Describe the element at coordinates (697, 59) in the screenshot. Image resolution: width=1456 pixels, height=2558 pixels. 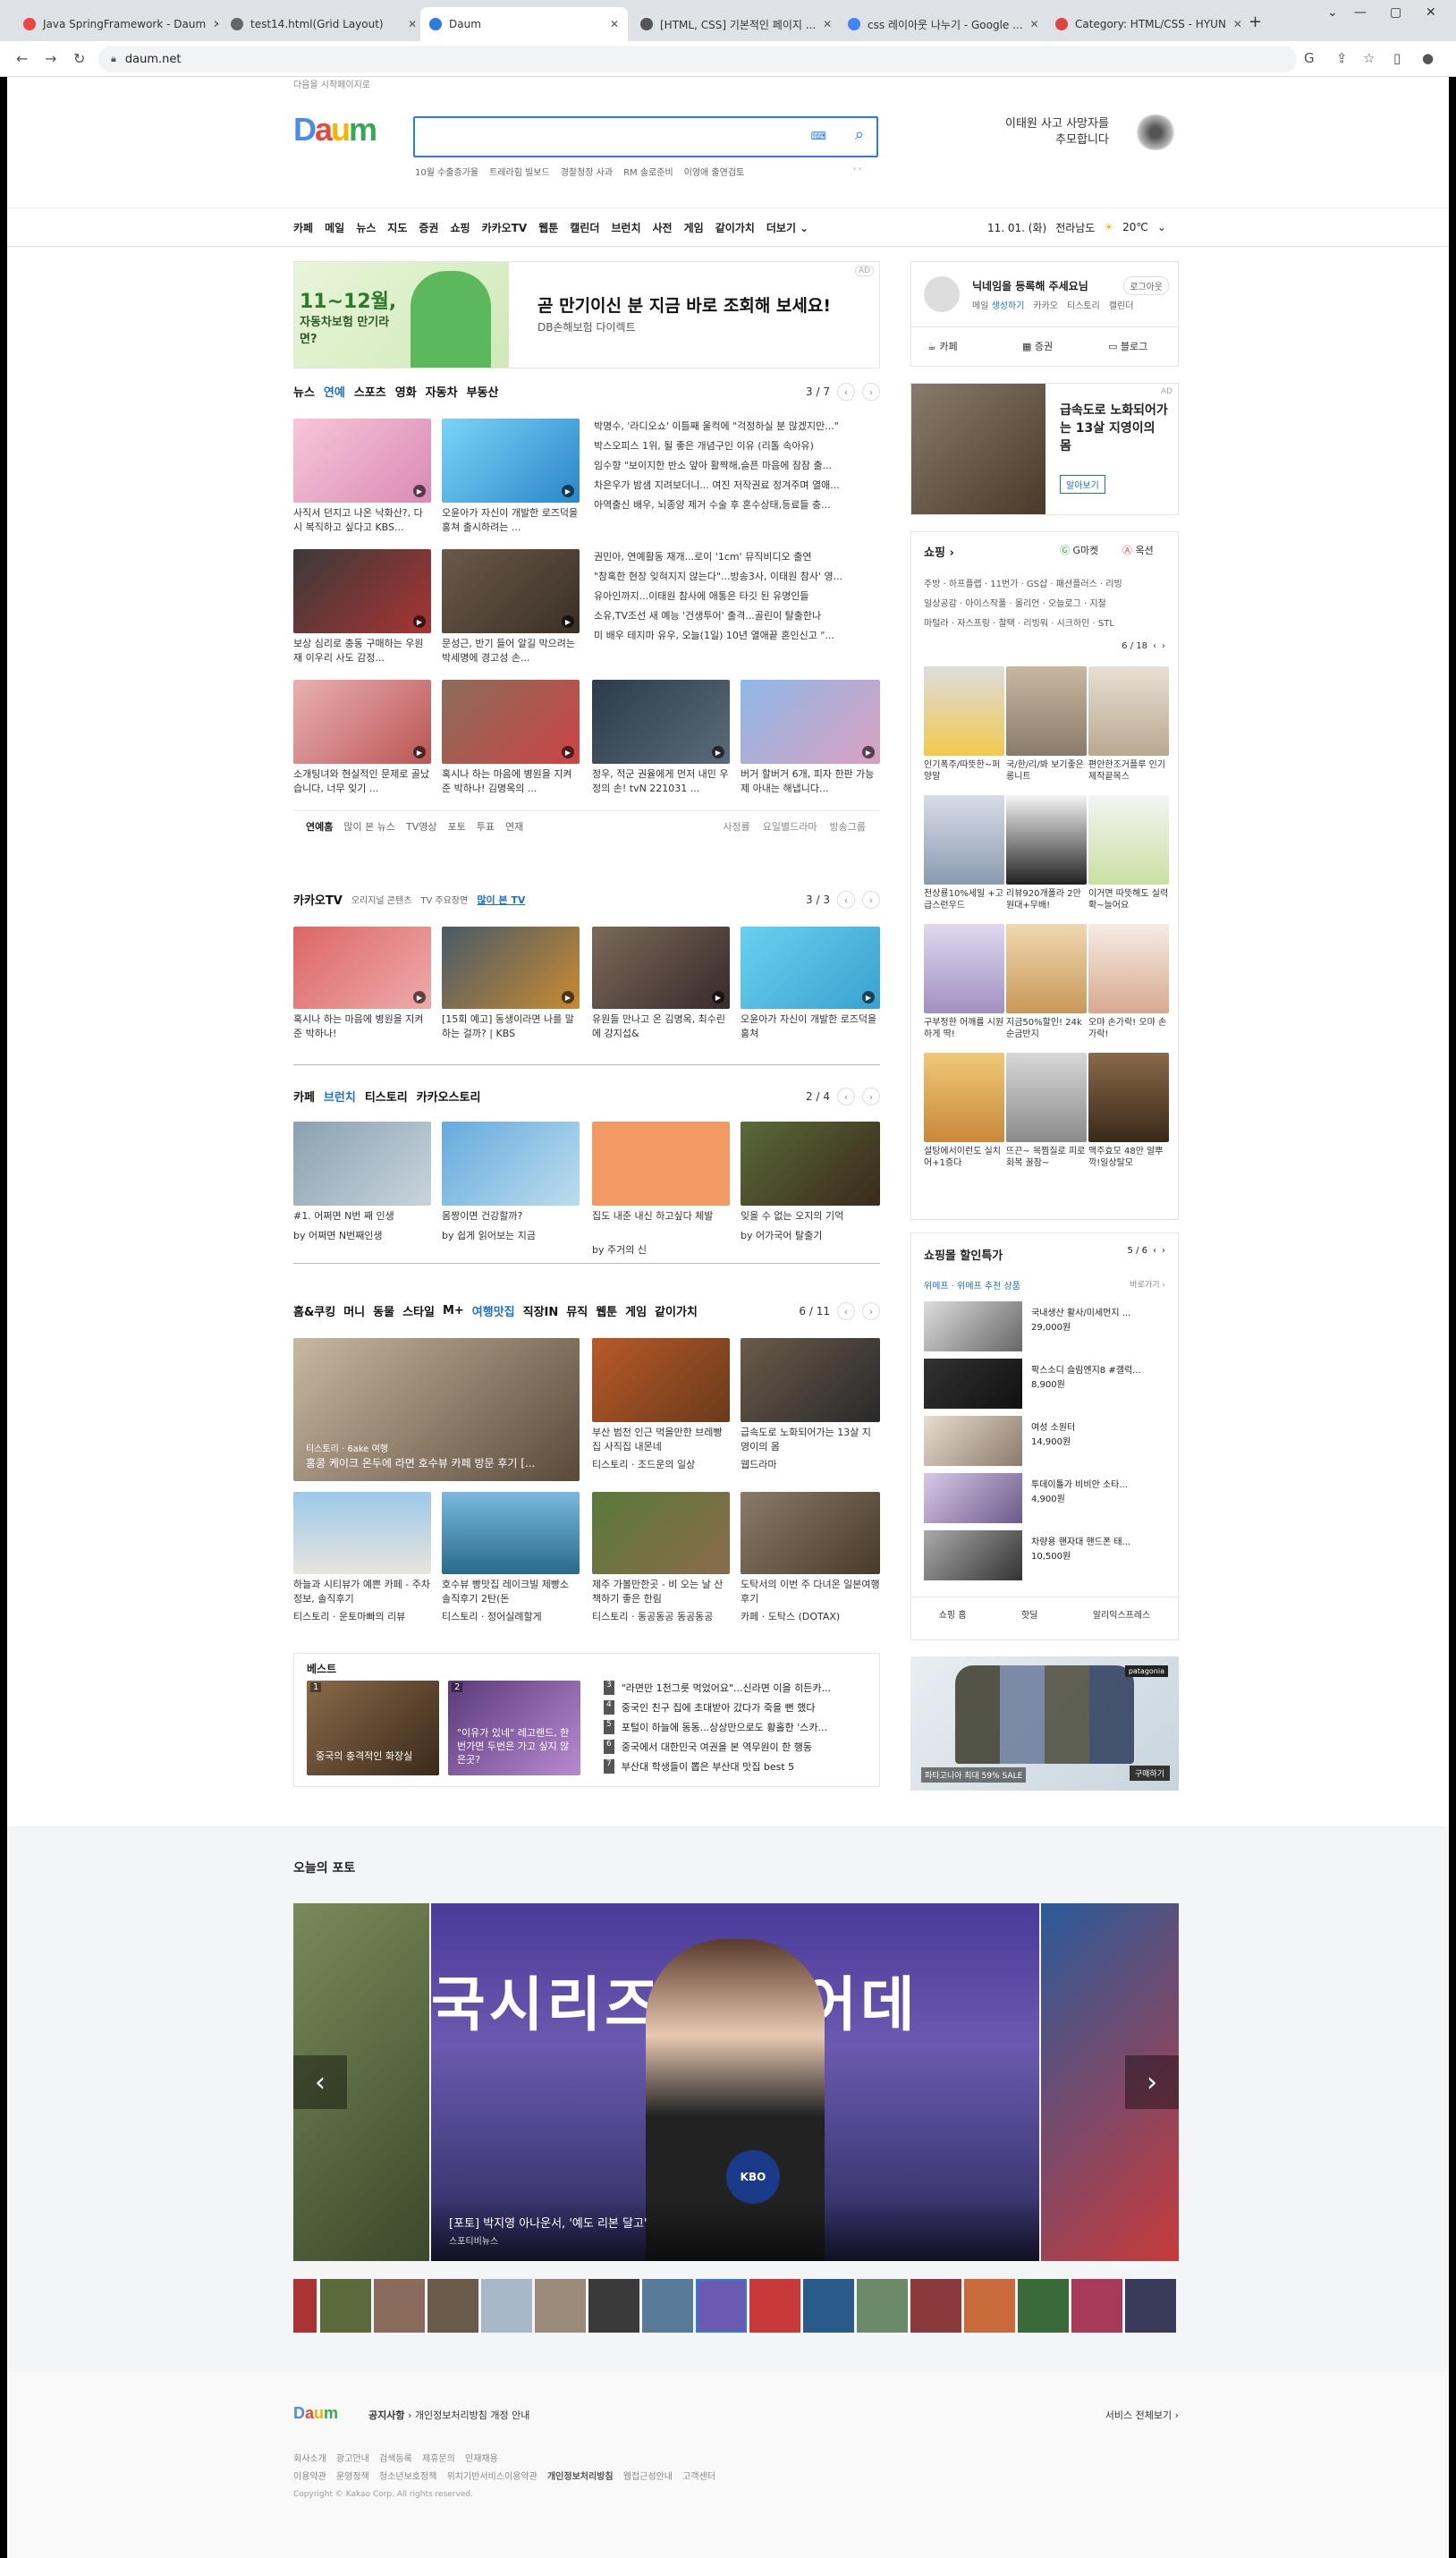
I see `url-field: 🔒︎ daum.net` at that location.